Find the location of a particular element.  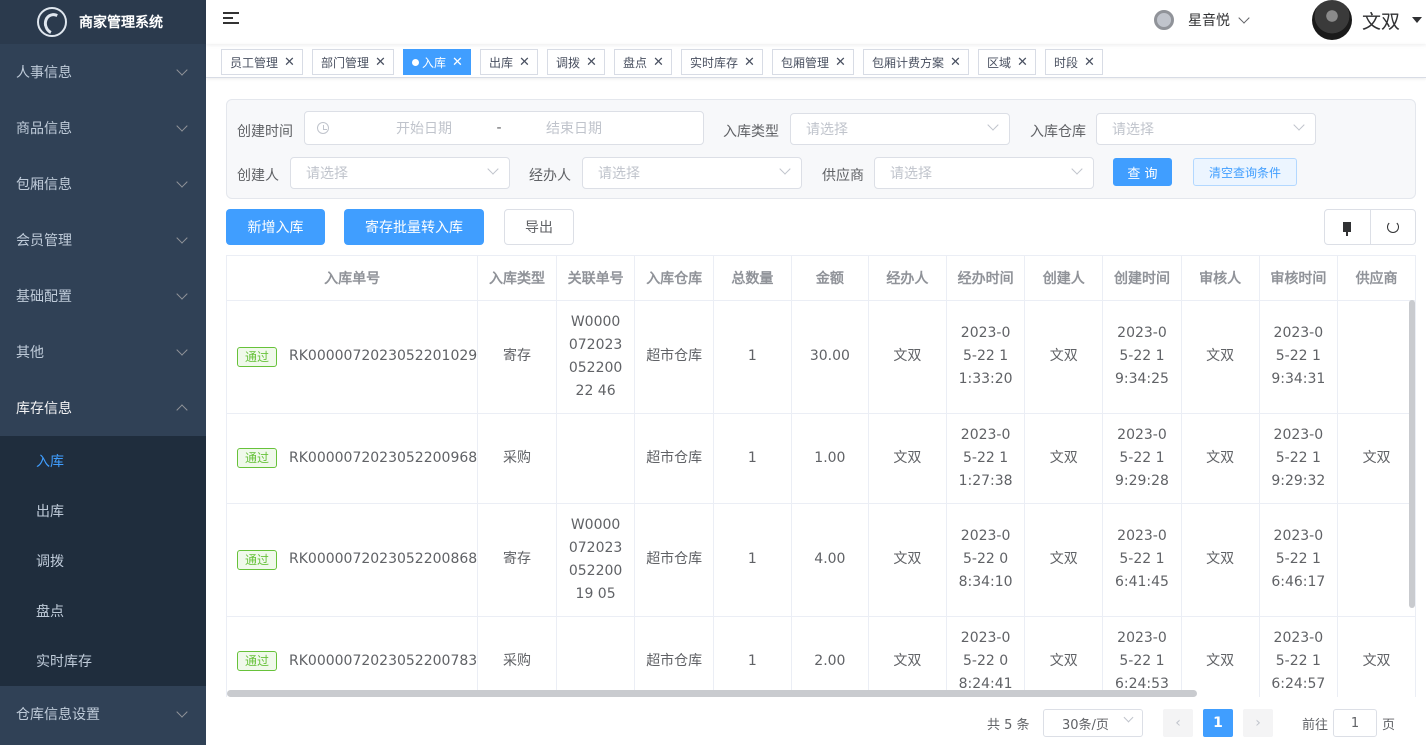

vertical-scrollbar is located at coordinates (1412, 454).